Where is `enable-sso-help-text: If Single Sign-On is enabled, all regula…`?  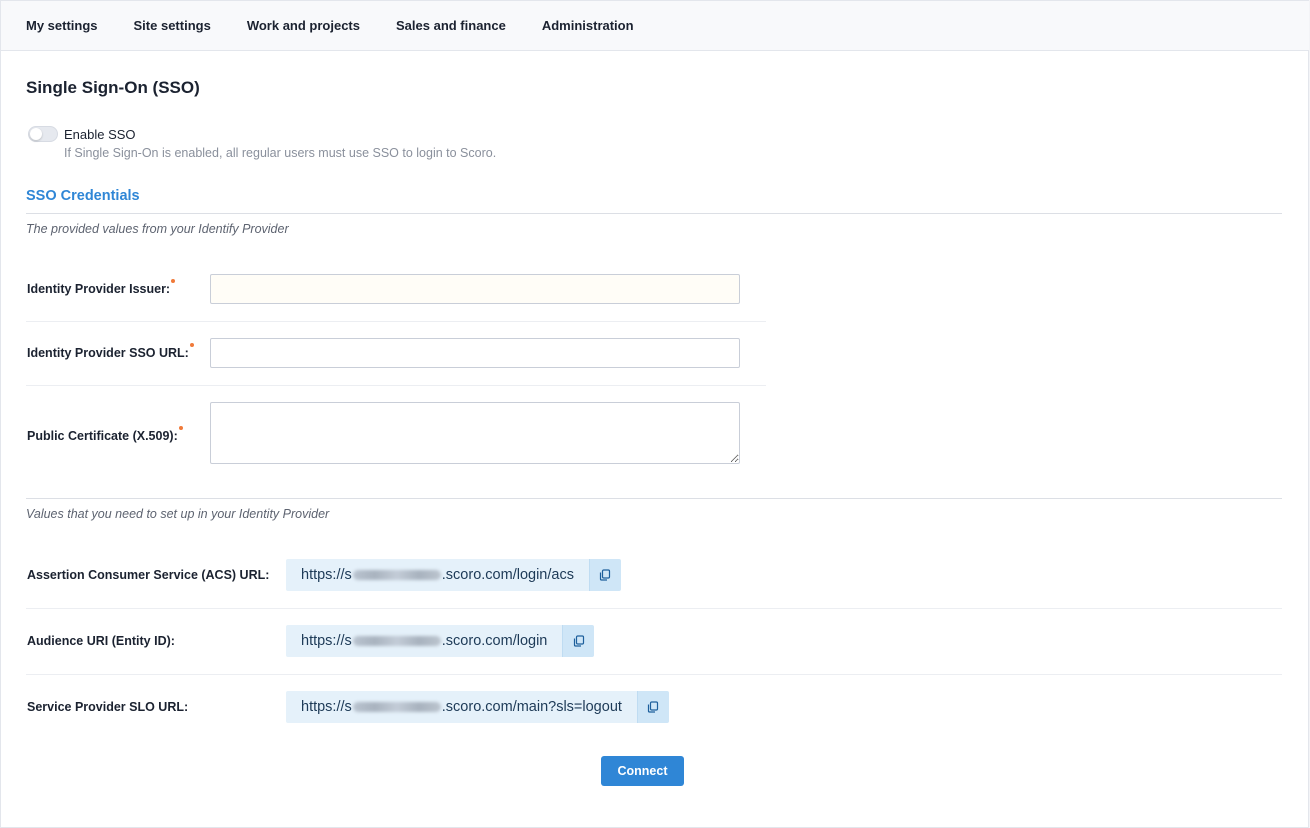
enable-sso-help-text: If Single Sign-On is enabled, all regula… is located at coordinates (280, 153).